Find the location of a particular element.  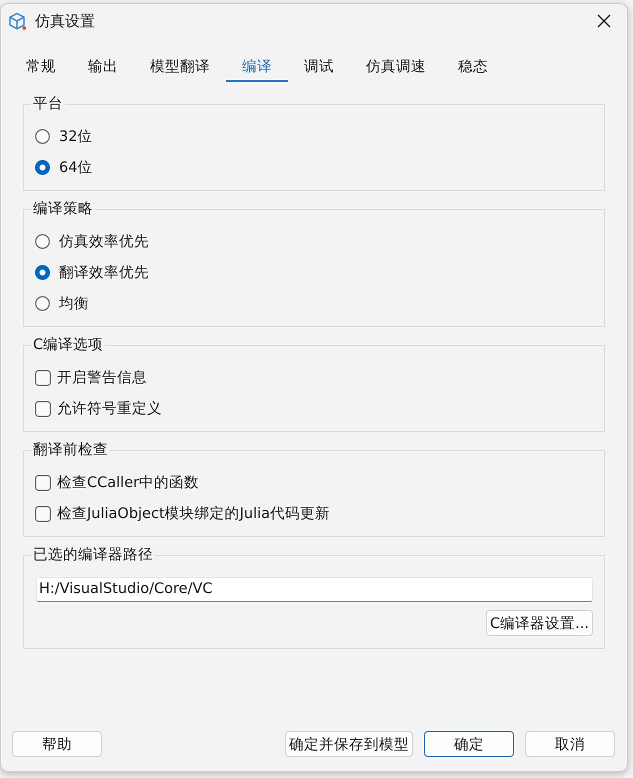

tab: 输出 is located at coordinates (103, 67).